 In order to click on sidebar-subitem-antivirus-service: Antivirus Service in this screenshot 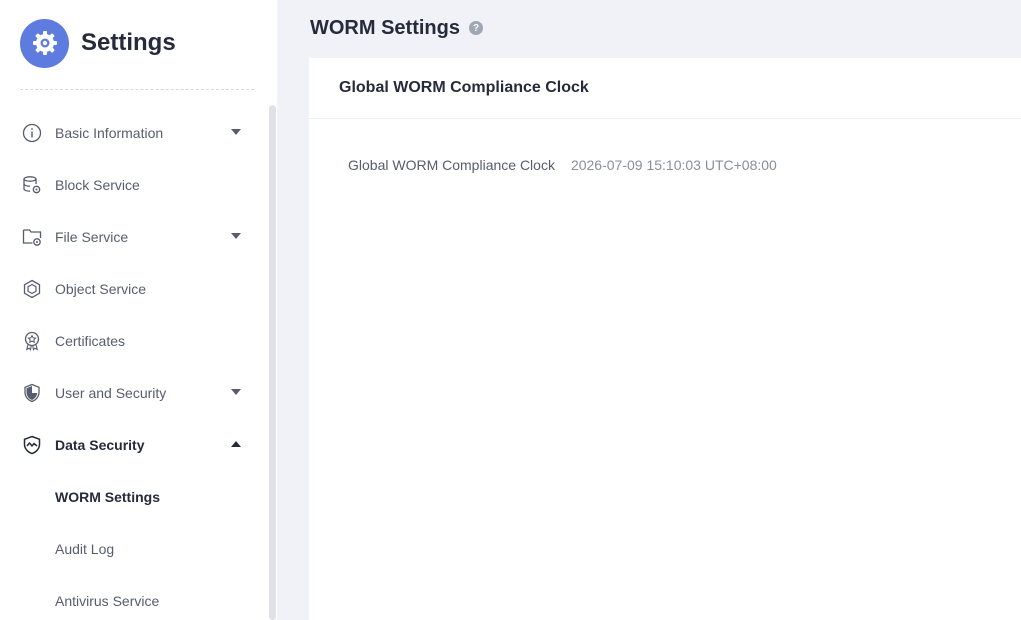, I will do `click(134, 597)`.